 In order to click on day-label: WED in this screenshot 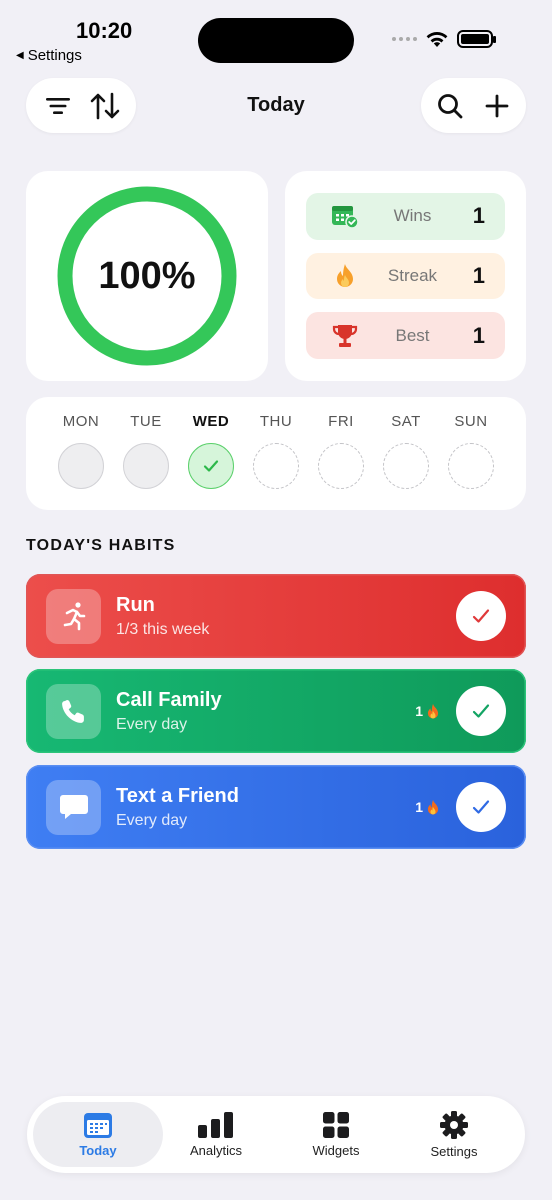, I will do `click(211, 421)`.